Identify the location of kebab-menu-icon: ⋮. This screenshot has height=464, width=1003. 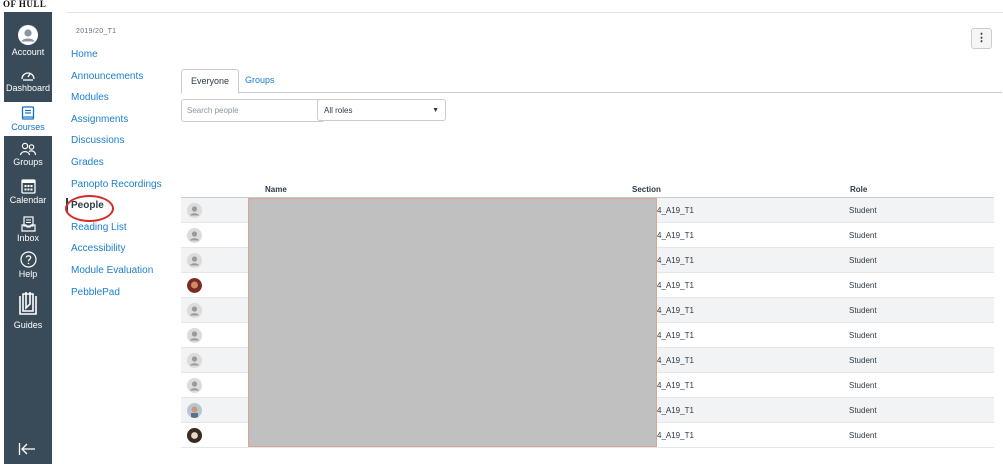
(981, 38).